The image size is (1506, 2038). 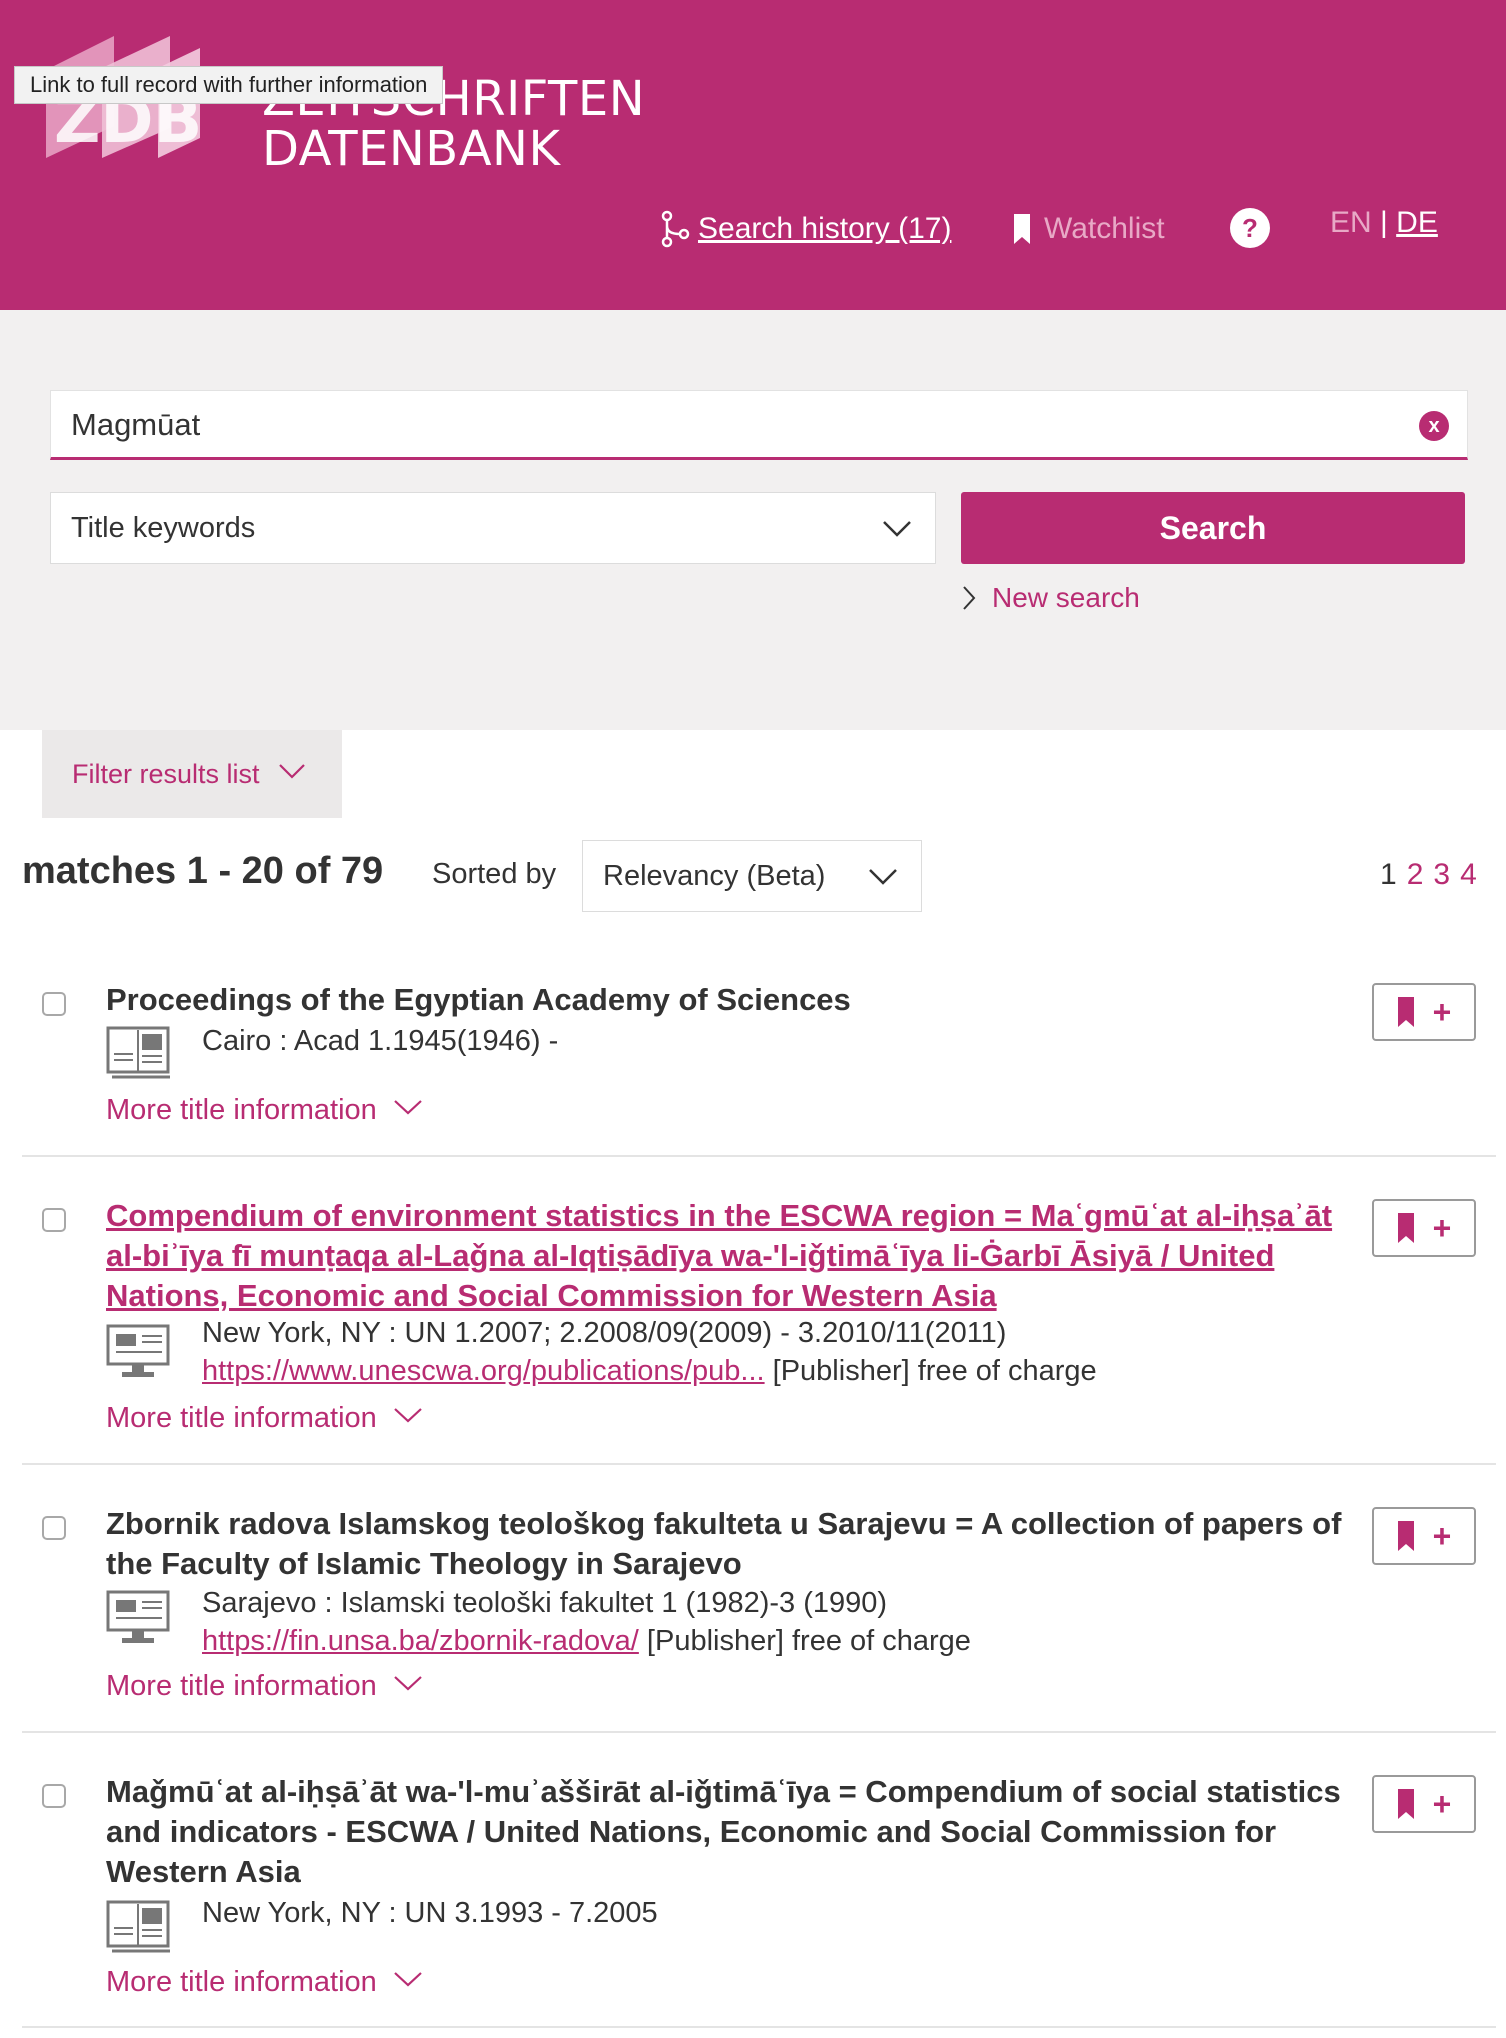 I want to click on pagination: 1 2 3 4, so click(x=1433, y=875).